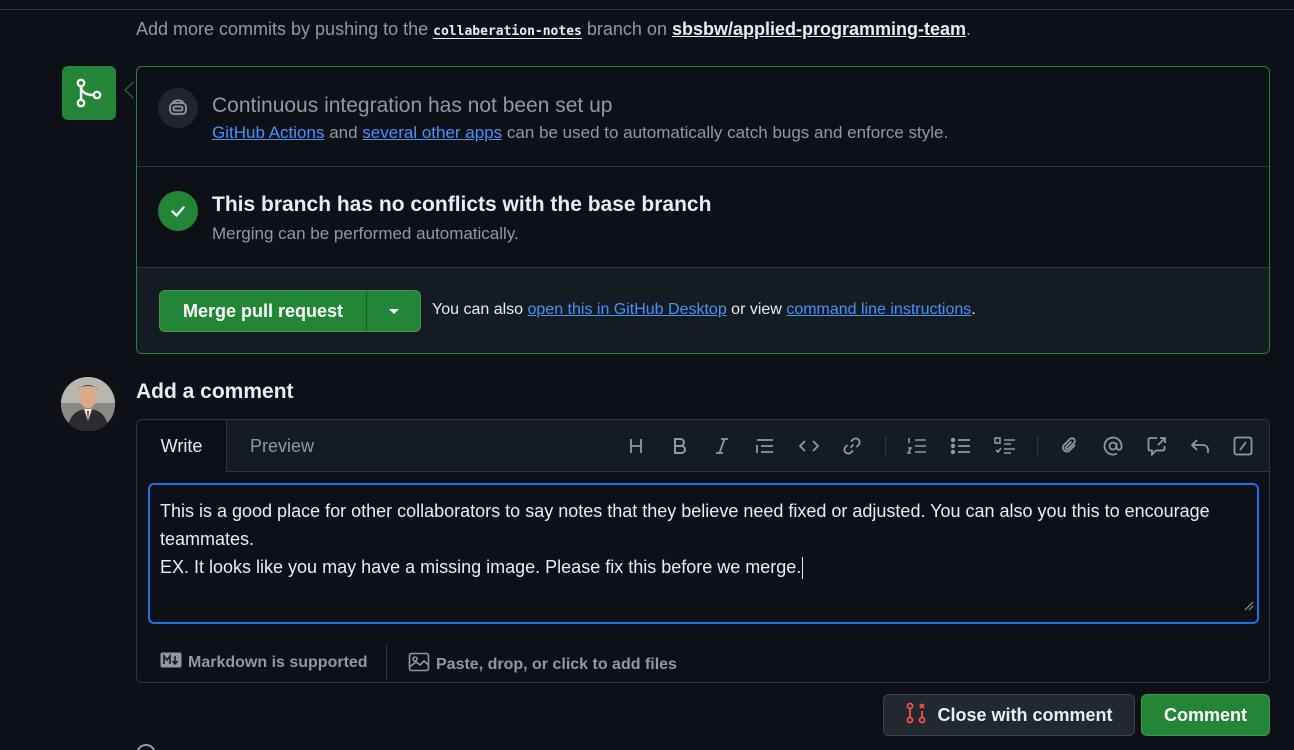 This screenshot has width=1294, height=750. What do you see at coordinates (89, 93) in the screenshot?
I see `git-merge-icon` at bounding box center [89, 93].